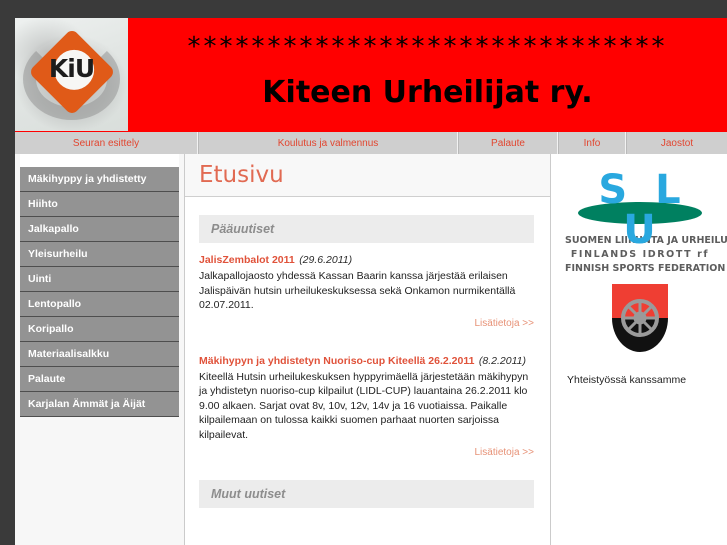  What do you see at coordinates (366, 494) in the screenshot?
I see `section-heading-muut-uutiset: Muut uutiset` at bounding box center [366, 494].